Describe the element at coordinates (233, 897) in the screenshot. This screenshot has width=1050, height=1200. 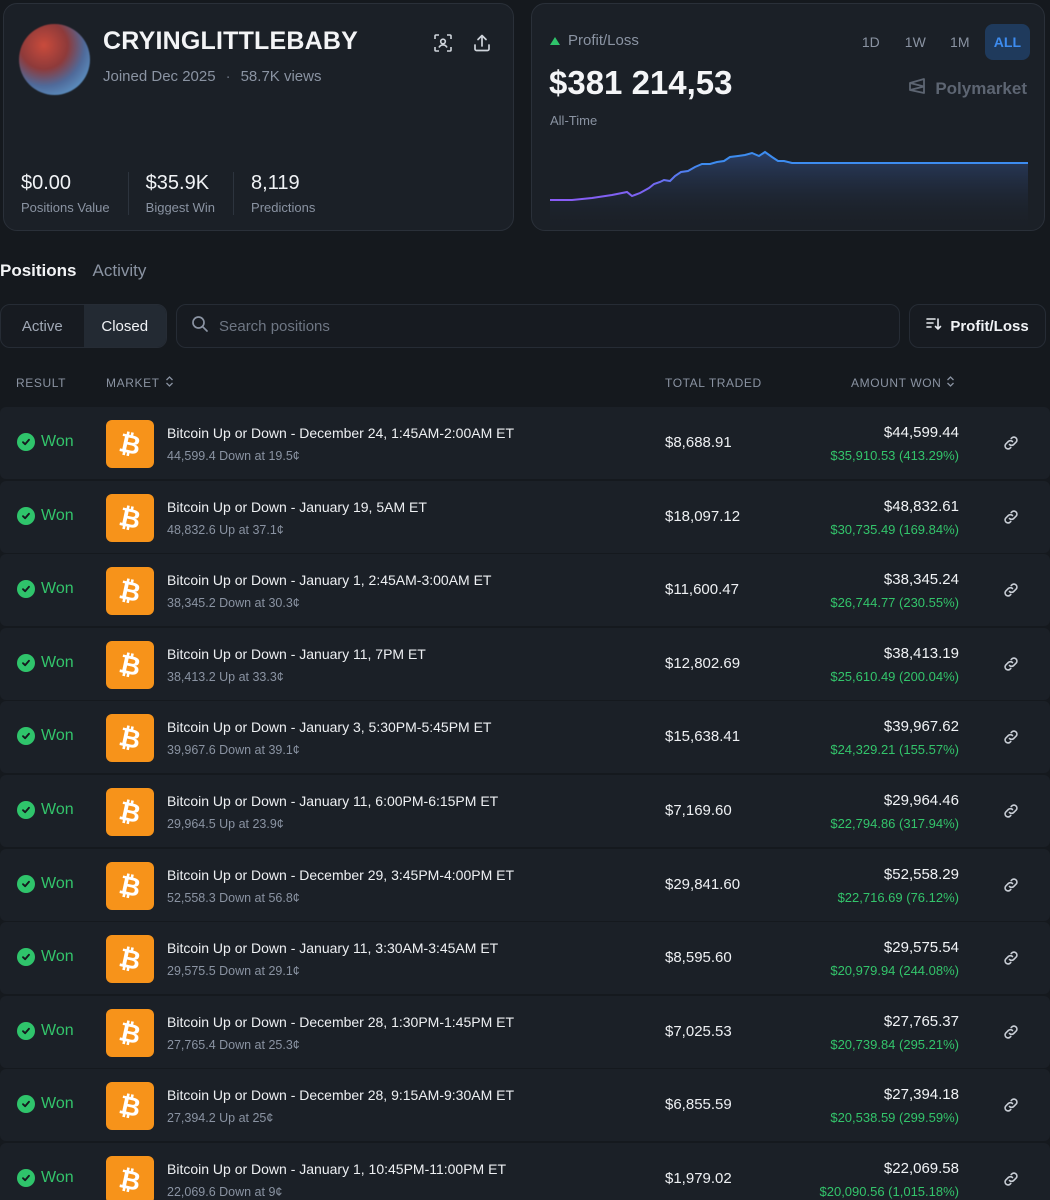
I see `market-position-detail: 52,558.3 Down at 56.8¢` at that location.